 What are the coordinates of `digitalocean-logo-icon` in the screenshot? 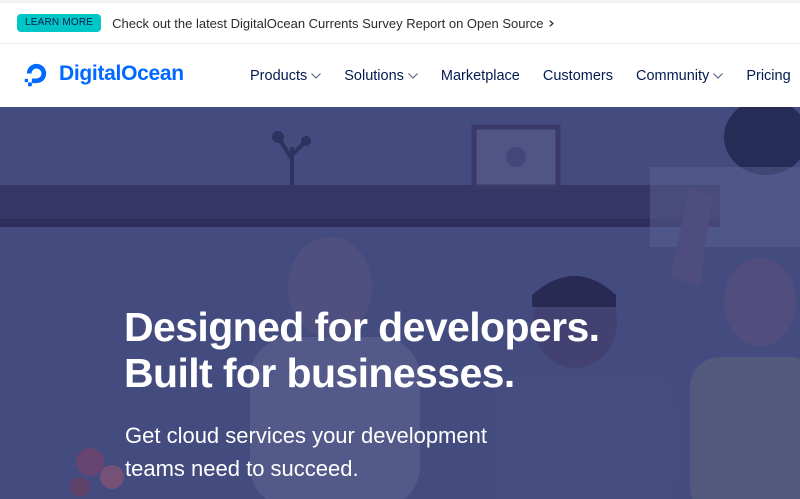 It's located at (35, 75).